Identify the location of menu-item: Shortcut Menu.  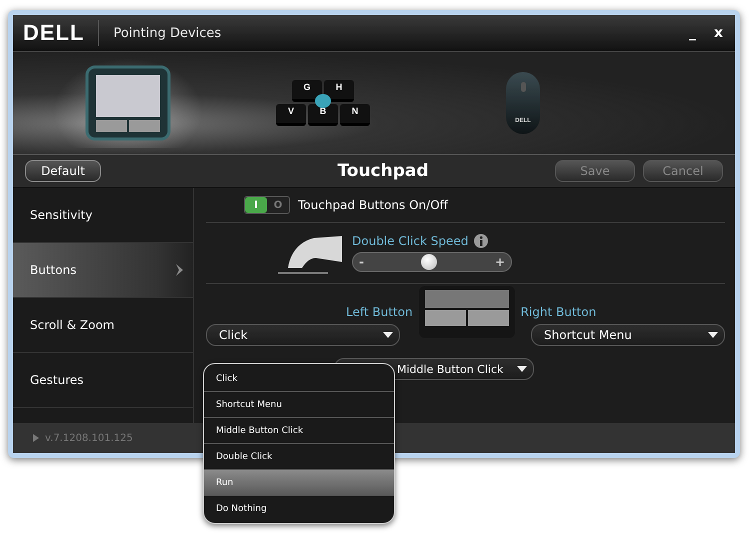
(299, 405).